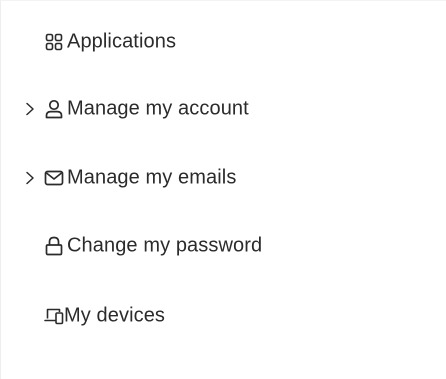 The height and width of the screenshot is (379, 446). I want to click on lock-icon, so click(54, 246).